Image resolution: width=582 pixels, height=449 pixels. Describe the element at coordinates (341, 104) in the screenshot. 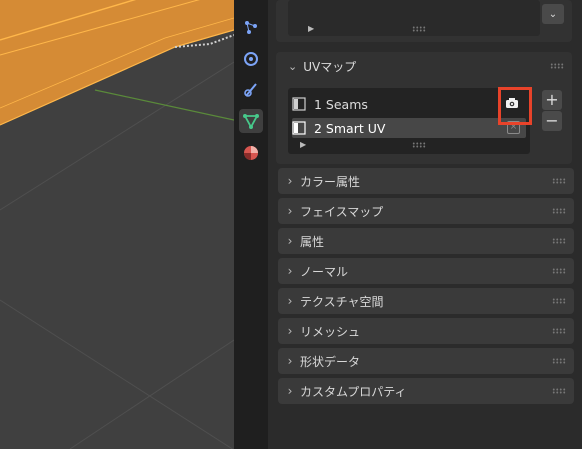

I see `uv-map-name: 1 Seams` at that location.